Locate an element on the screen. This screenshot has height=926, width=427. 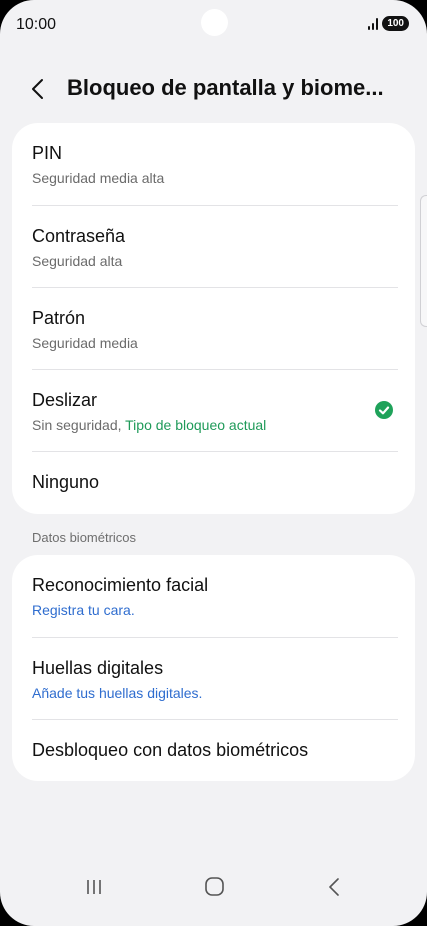
home-button is located at coordinates (214, 887).